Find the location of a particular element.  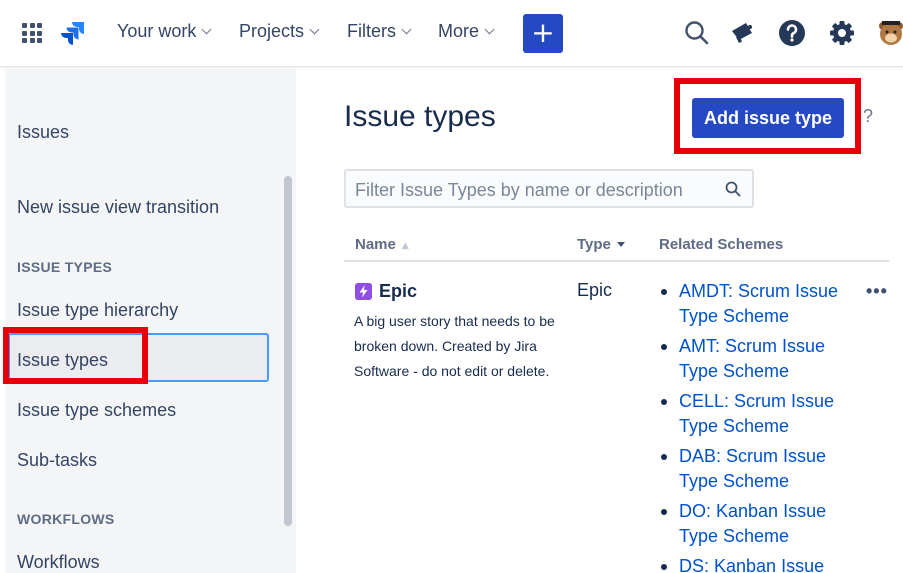

user-avatar-icon is located at coordinates (889, 33).